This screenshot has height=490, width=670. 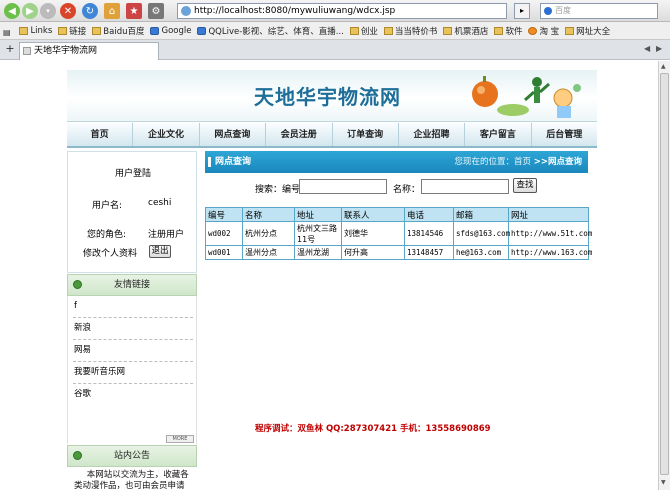 What do you see at coordinates (133, 373) in the screenshot?
I see `friend-link-item: 我要听音乐网` at bounding box center [133, 373].